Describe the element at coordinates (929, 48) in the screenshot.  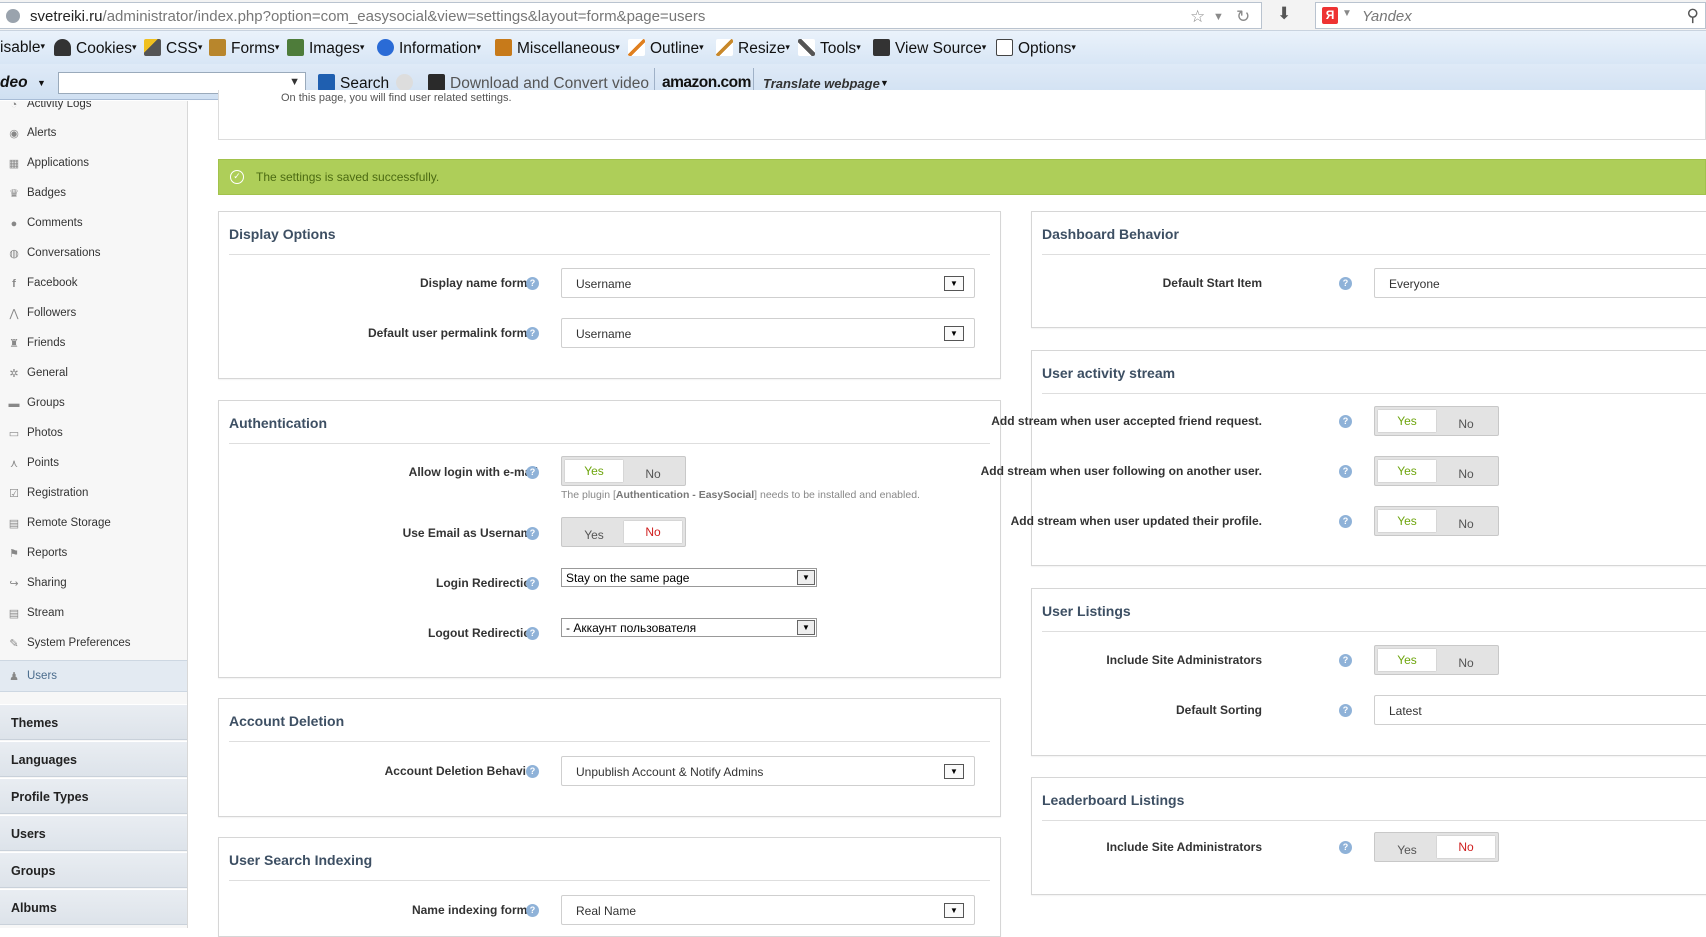
I see `toolbar-view-source: View Source▾` at that location.